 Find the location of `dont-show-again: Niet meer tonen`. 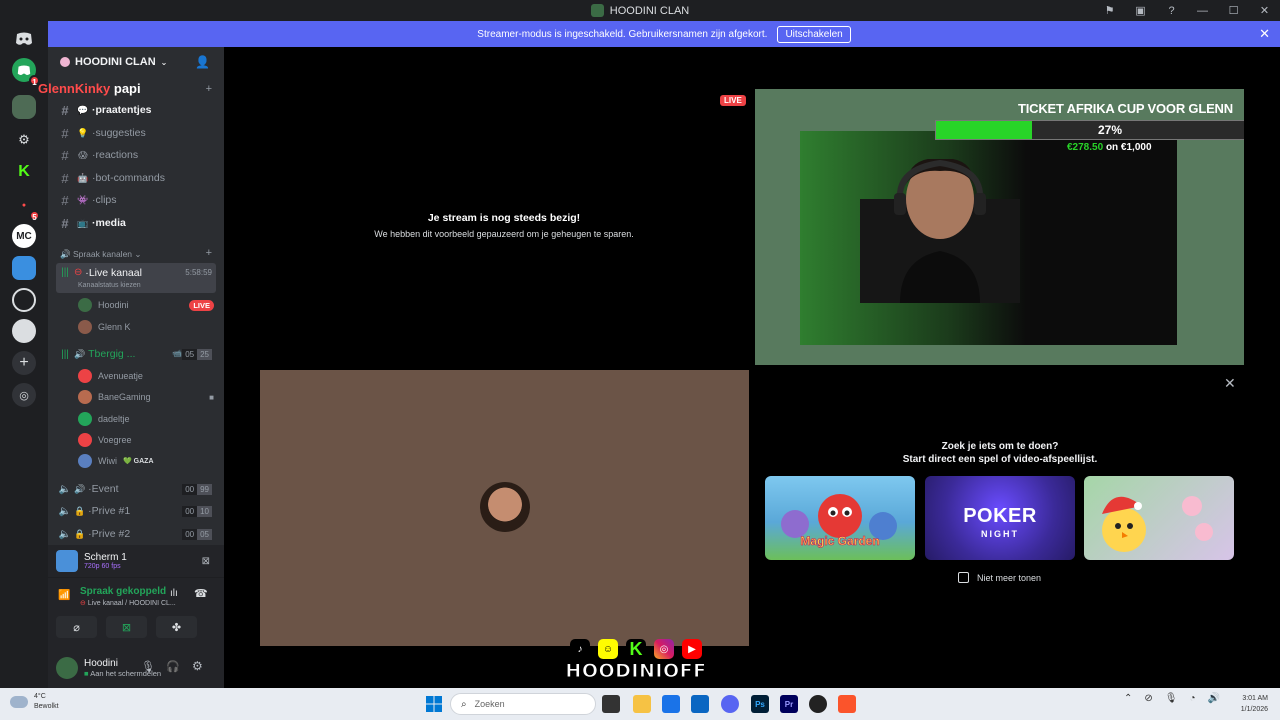

dont-show-again: Niet meer tonen is located at coordinates (999, 577).